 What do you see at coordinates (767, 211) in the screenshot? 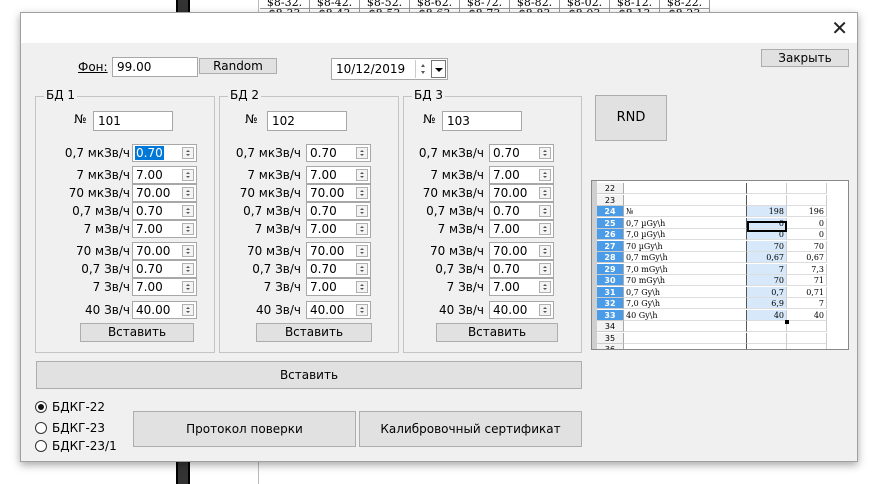
I see `preview-cell: 198` at bounding box center [767, 211].